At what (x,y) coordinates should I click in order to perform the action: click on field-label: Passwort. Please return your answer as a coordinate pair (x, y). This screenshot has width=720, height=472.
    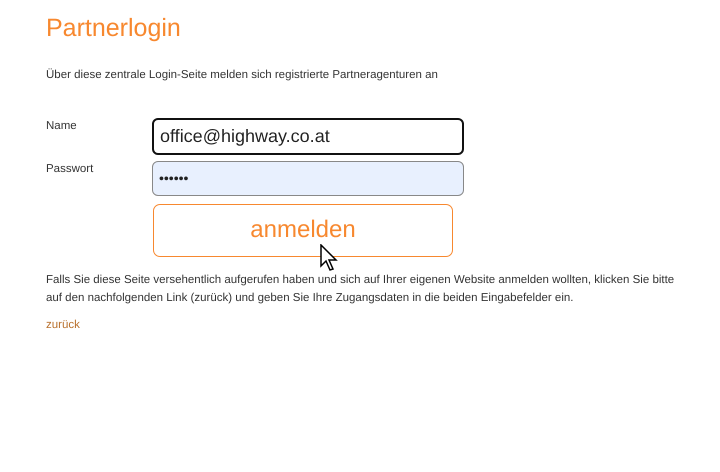
    Looking at the image, I should click on (70, 169).